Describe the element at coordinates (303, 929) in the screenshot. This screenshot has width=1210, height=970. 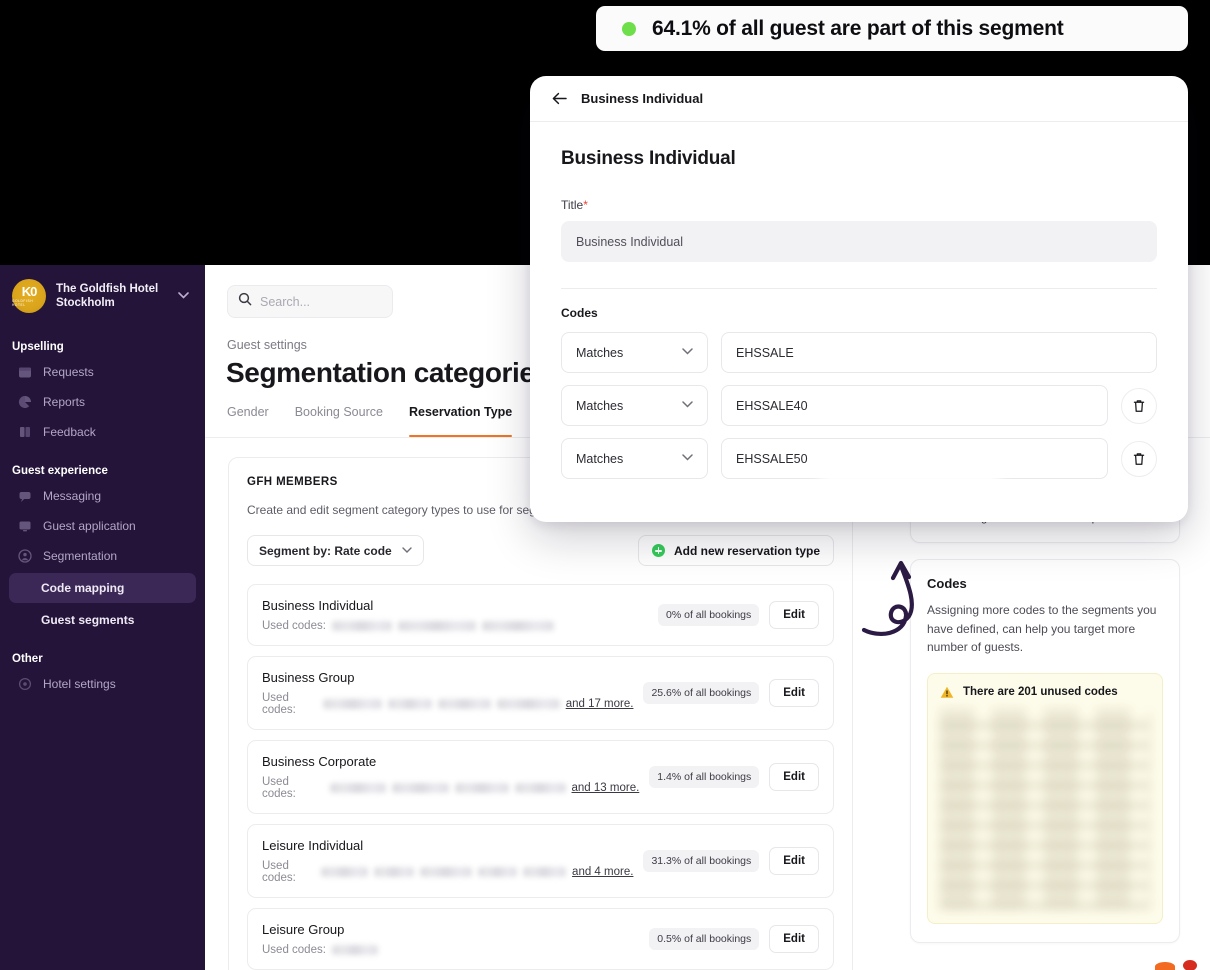
I see `row-title: Leisure Group` at that location.